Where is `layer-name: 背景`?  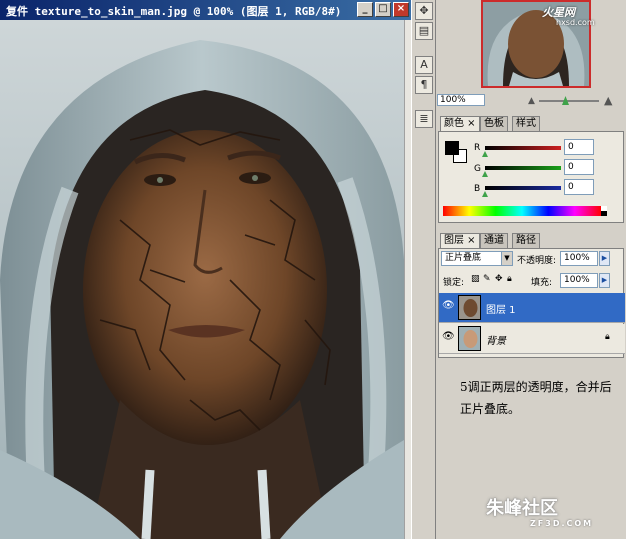 layer-name: 背景 is located at coordinates (496, 341).